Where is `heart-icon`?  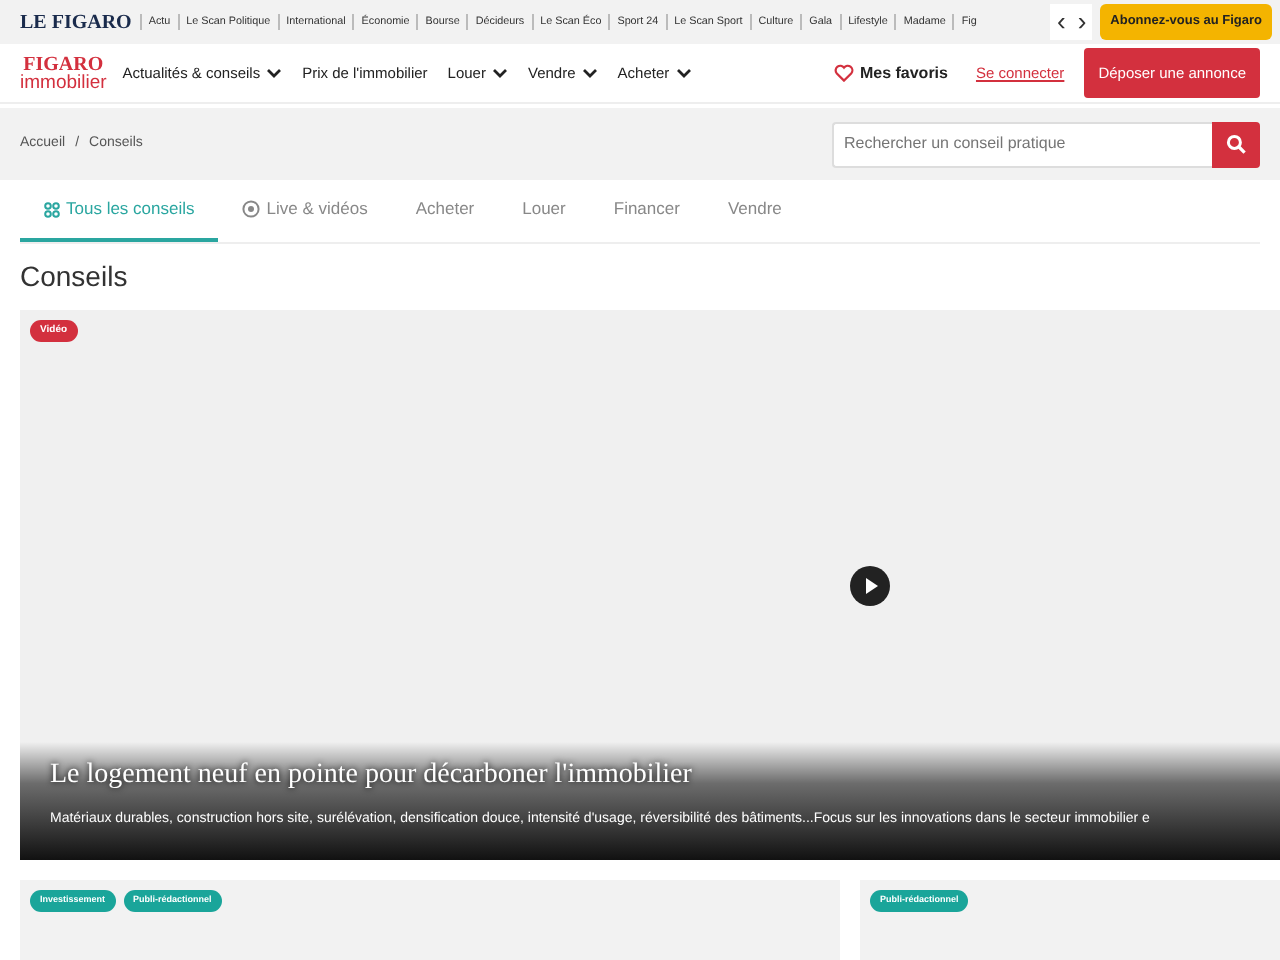 heart-icon is located at coordinates (843, 73).